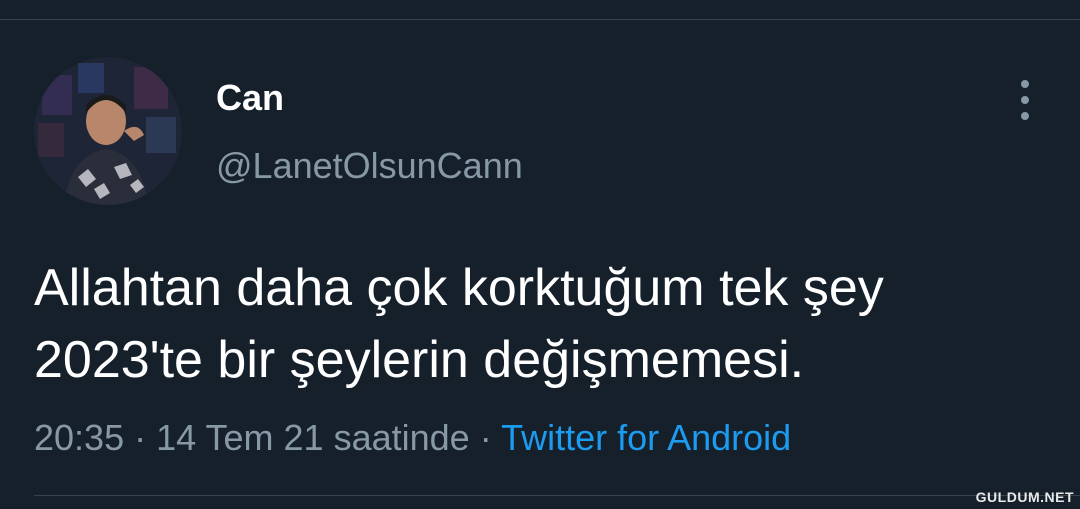  I want to click on avatar-image, so click(108, 131).